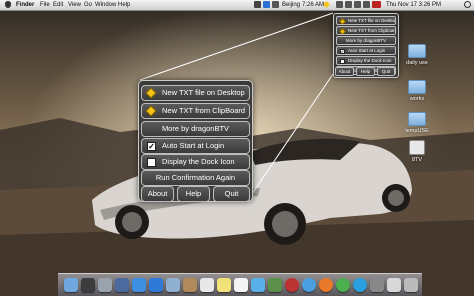 This screenshot has width=474, height=296. Describe the element at coordinates (207, 285) in the screenshot. I see `calendar-icon` at that location.